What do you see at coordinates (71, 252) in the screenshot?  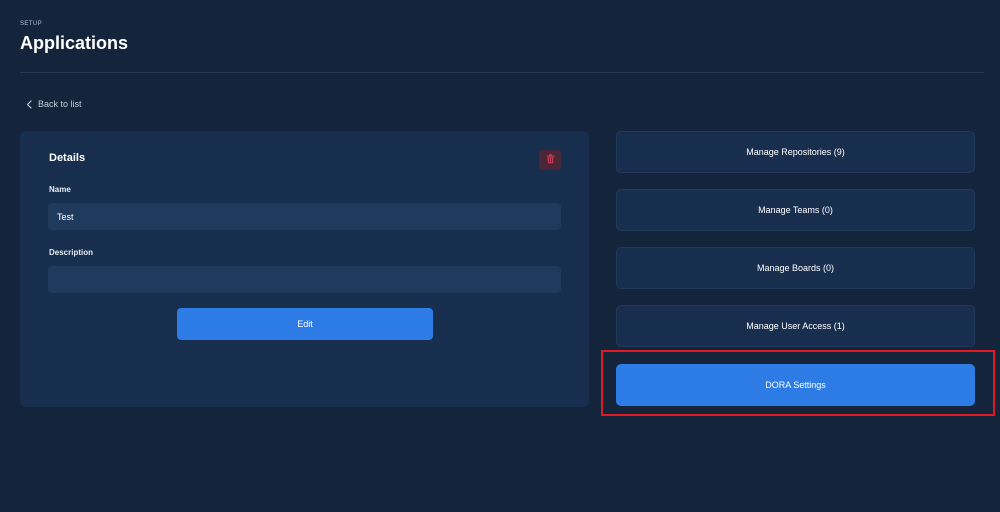 I see `description-label: Description` at bounding box center [71, 252].